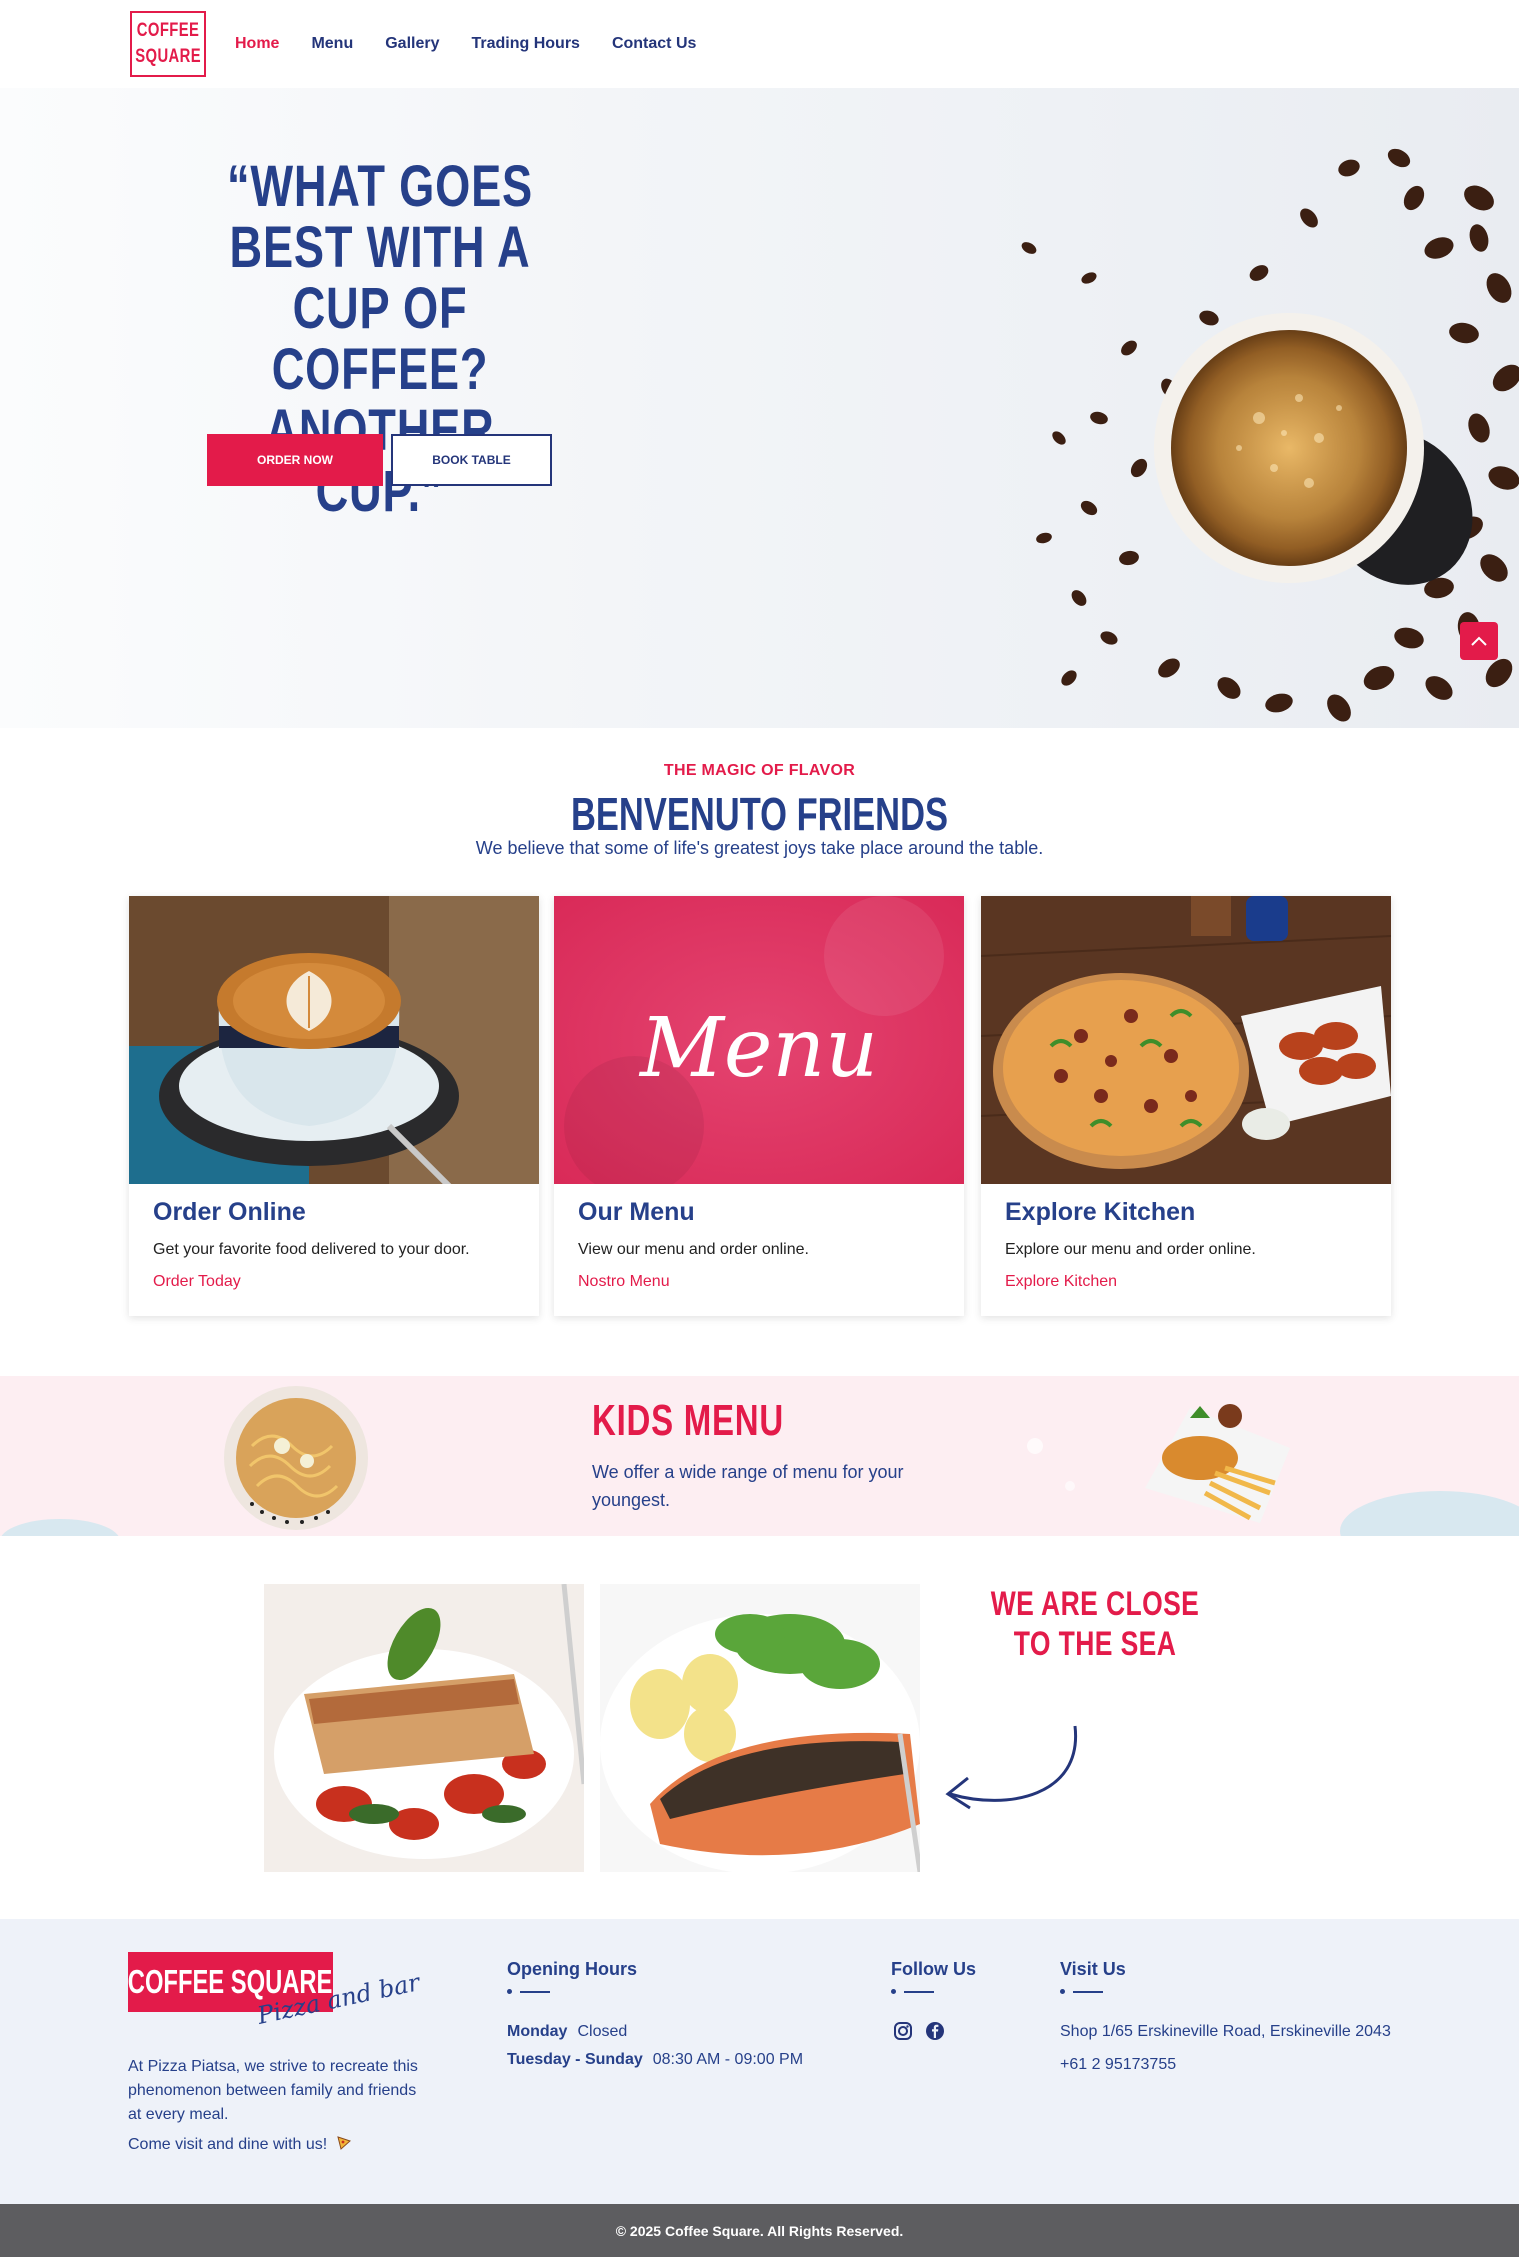  I want to click on nav-item-home: Home, so click(257, 44).